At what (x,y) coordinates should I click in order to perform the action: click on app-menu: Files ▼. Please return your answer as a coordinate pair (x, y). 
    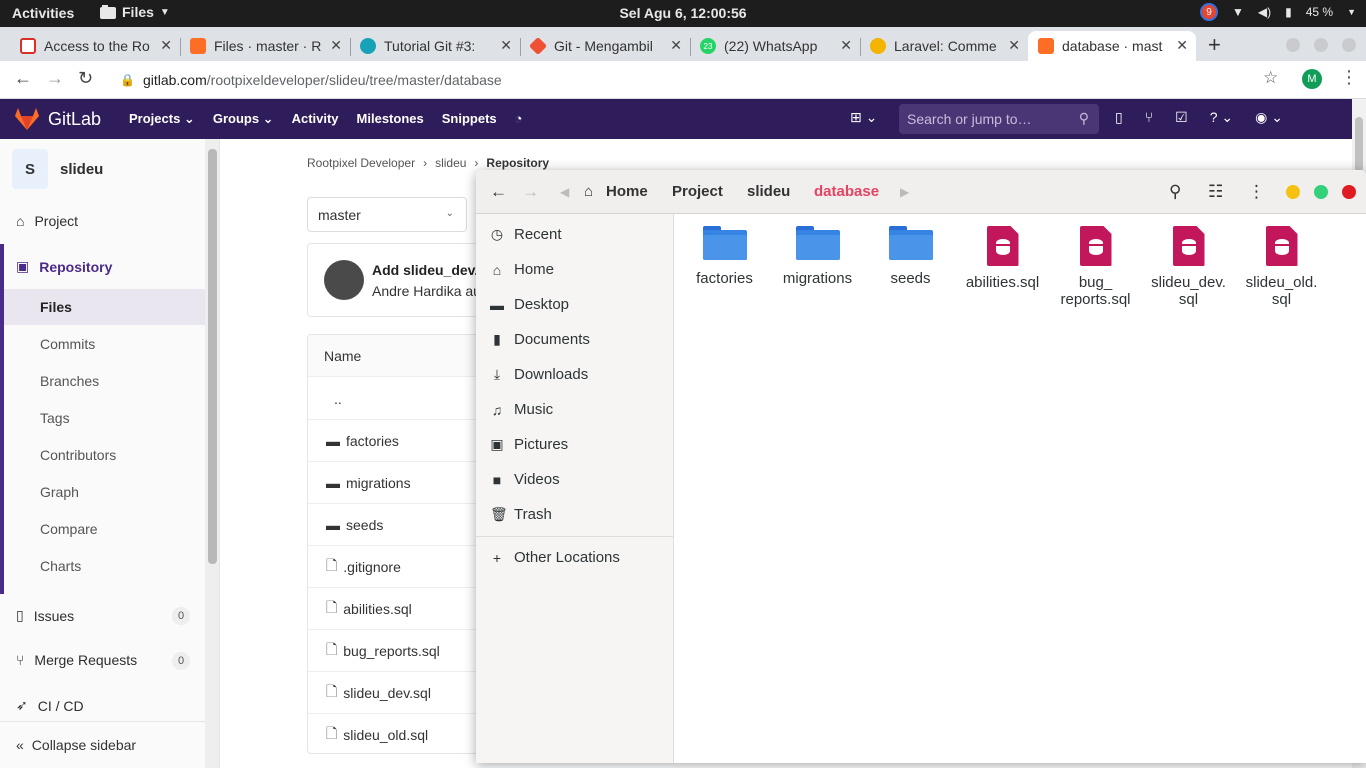
    Looking at the image, I should click on (135, 12).